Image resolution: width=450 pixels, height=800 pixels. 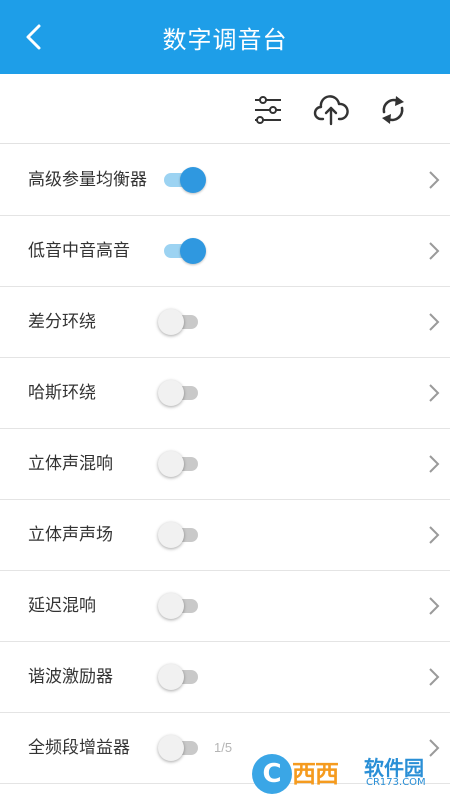 I want to click on watermark-badge: C, so click(x=272, y=774).